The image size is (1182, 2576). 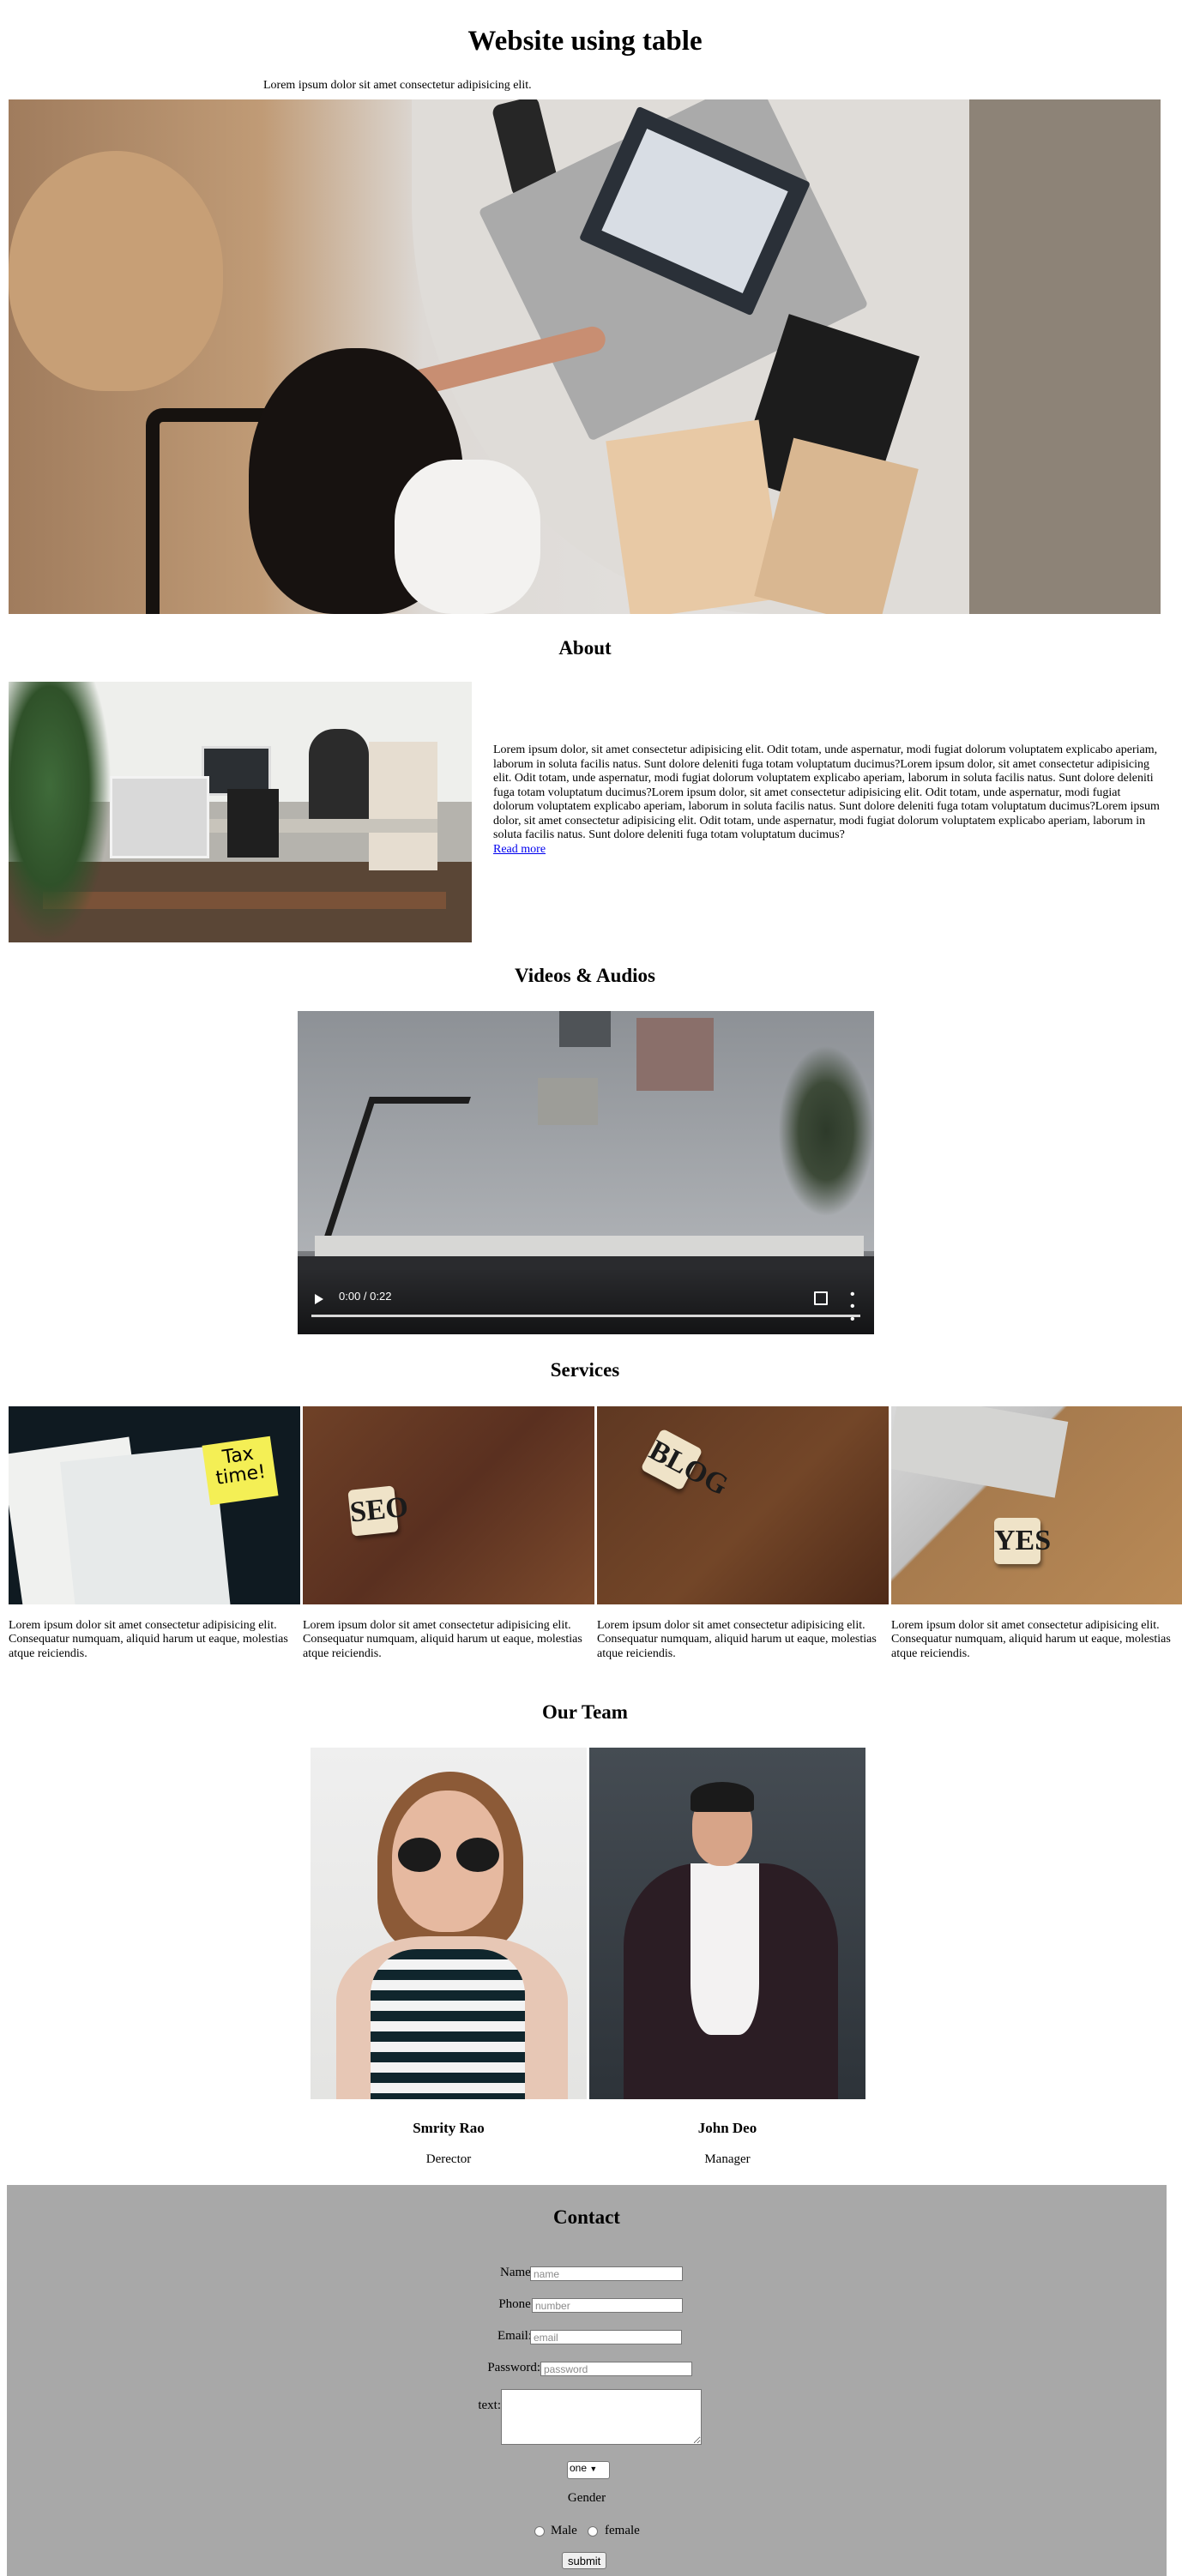 I want to click on tax-note: Tax time!, so click(x=240, y=1470).